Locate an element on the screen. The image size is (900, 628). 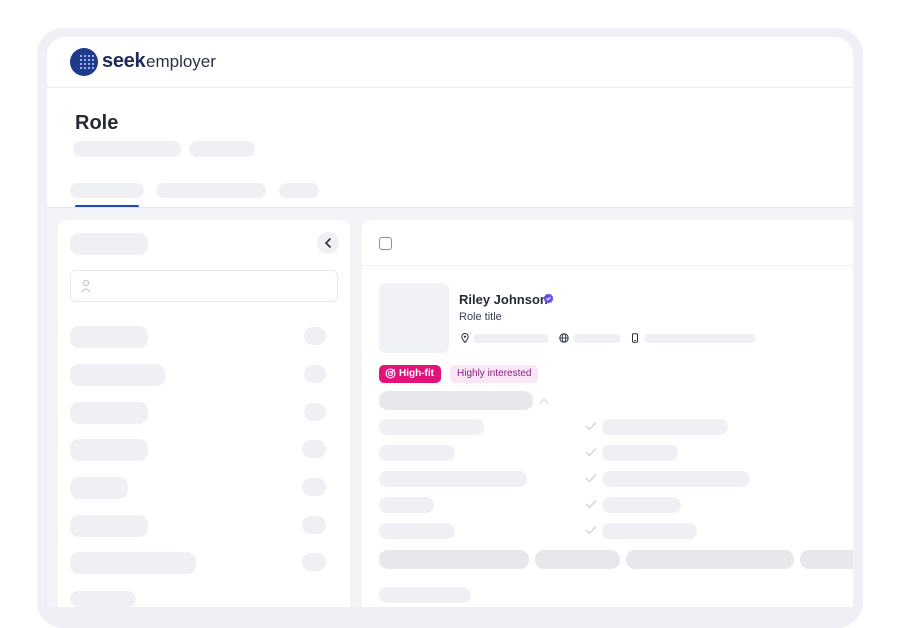
high-fit-label: High-fit is located at coordinates (416, 373).